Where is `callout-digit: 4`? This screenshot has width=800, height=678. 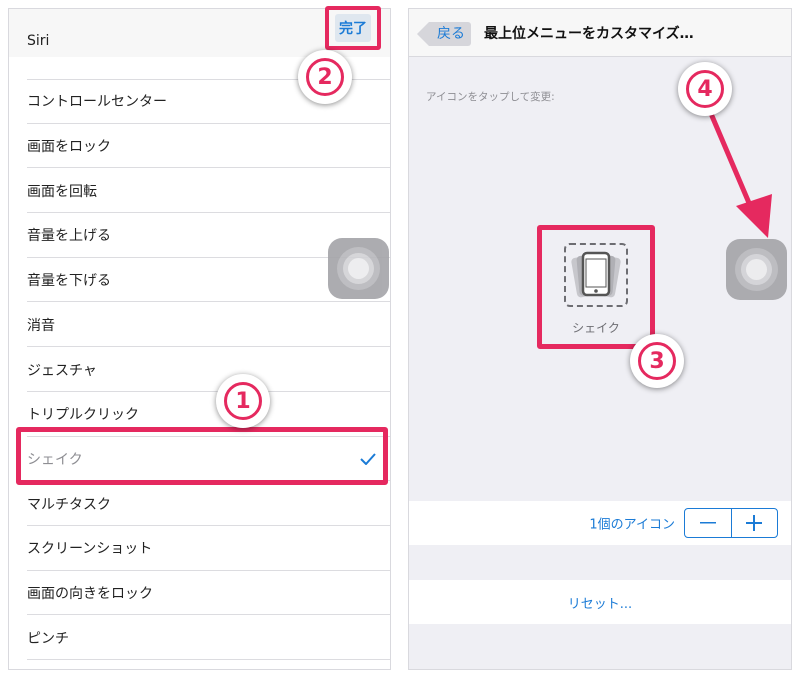
callout-digit: 4 is located at coordinates (705, 89).